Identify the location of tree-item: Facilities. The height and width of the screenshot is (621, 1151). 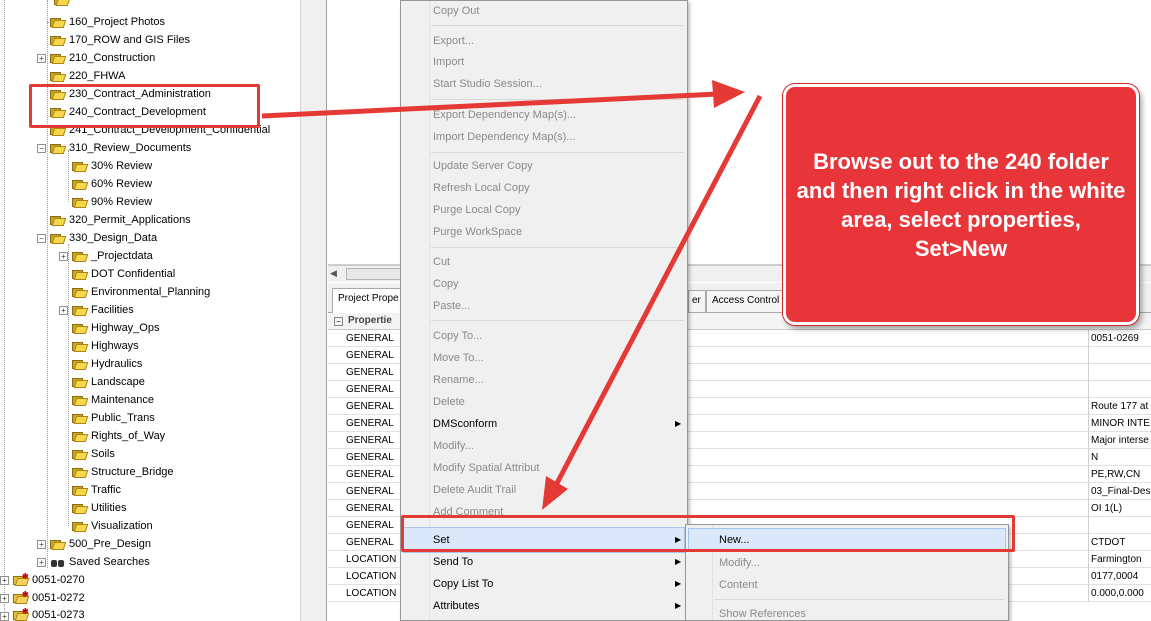
(103, 310).